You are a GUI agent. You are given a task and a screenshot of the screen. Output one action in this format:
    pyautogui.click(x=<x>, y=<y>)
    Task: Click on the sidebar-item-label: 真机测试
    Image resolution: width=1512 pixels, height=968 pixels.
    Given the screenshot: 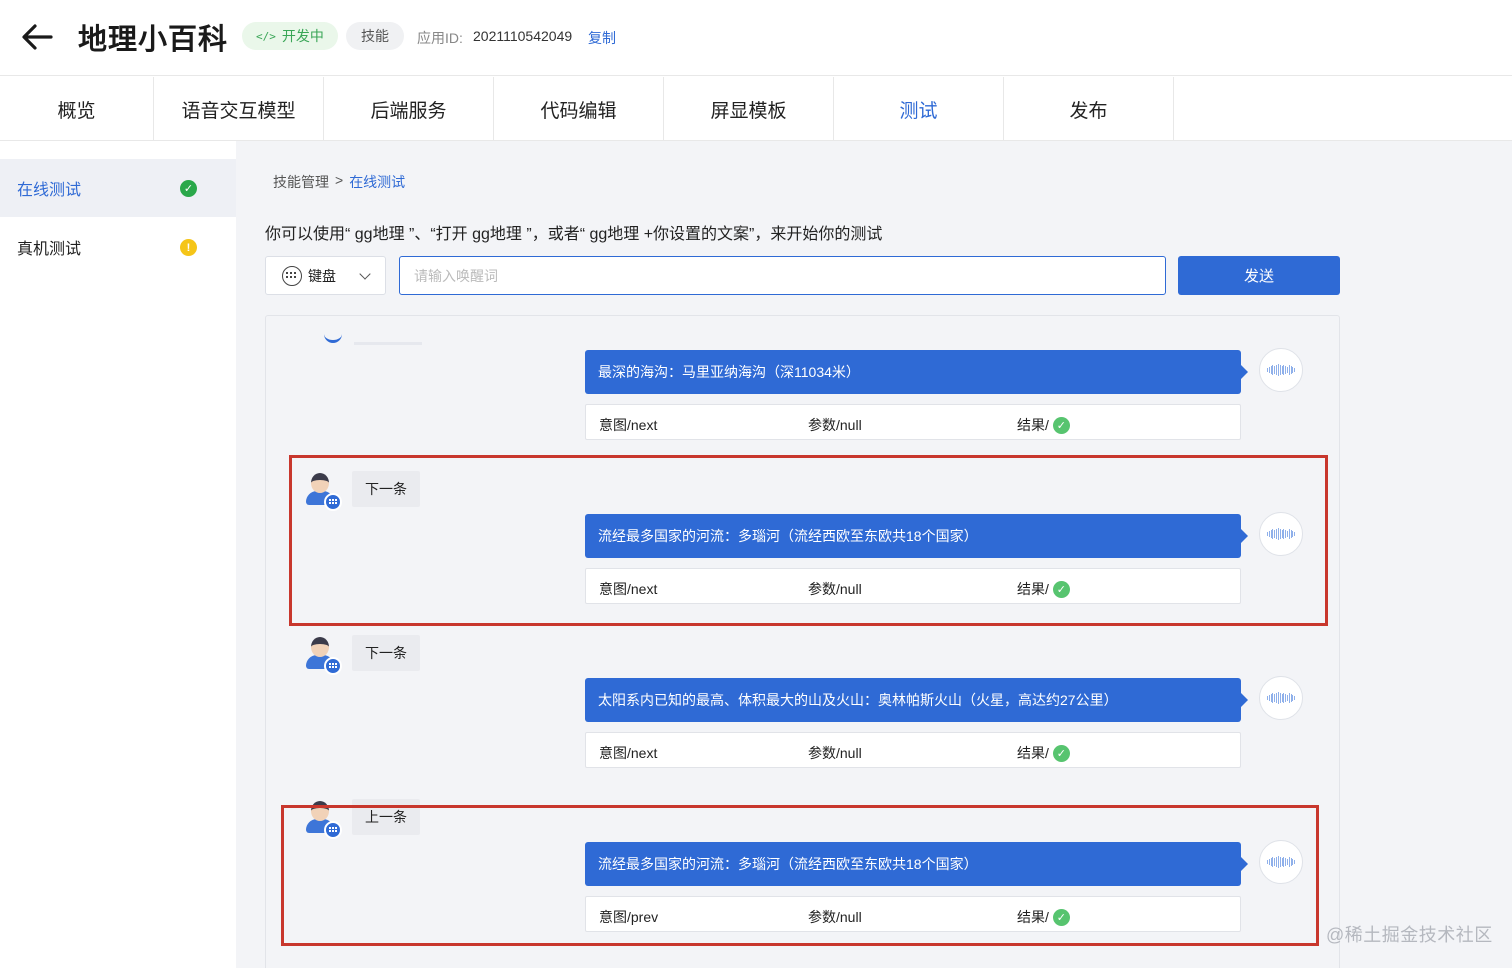 What is the action you would take?
    pyautogui.click(x=49, y=249)
    